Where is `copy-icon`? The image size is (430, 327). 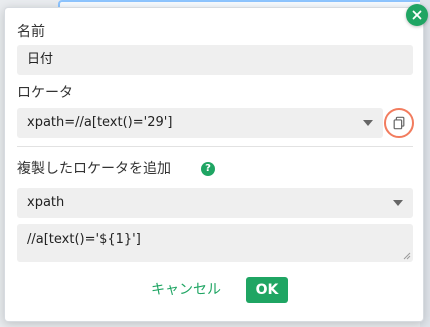 copy-icon is located at coordinates (399, 123).